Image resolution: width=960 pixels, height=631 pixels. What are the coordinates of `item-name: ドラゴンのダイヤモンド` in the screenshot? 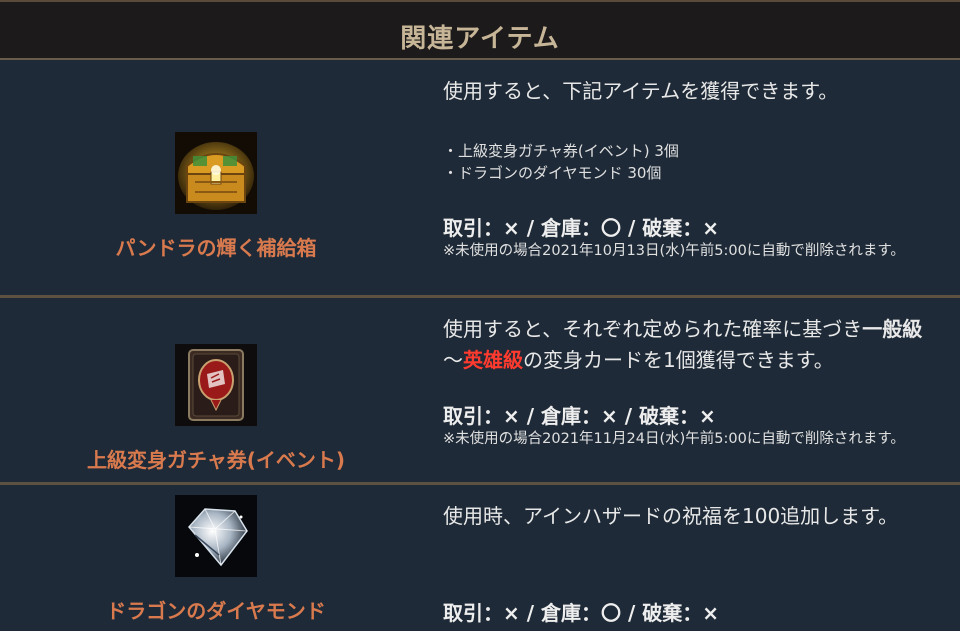 It's located at (216, 611).